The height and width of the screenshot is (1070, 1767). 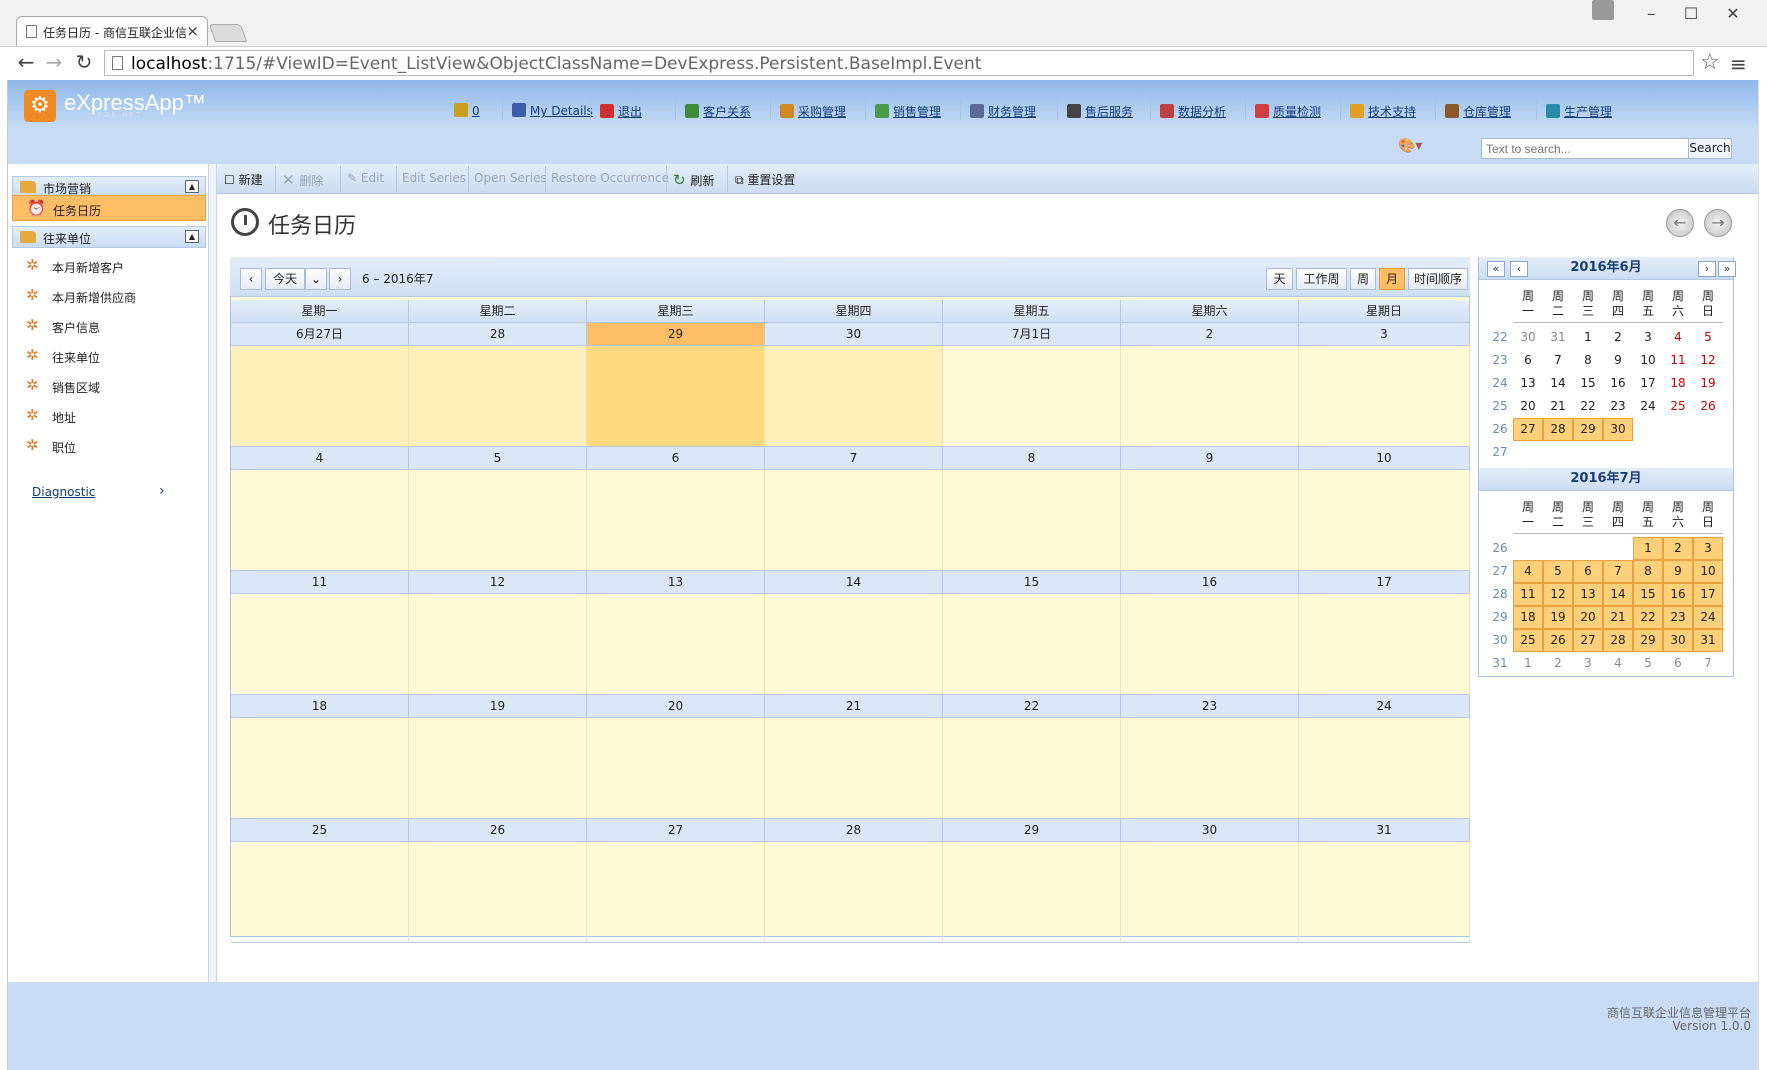 I want to click on refresh-button: ↻ 刷新, so click(x=693, y=180).